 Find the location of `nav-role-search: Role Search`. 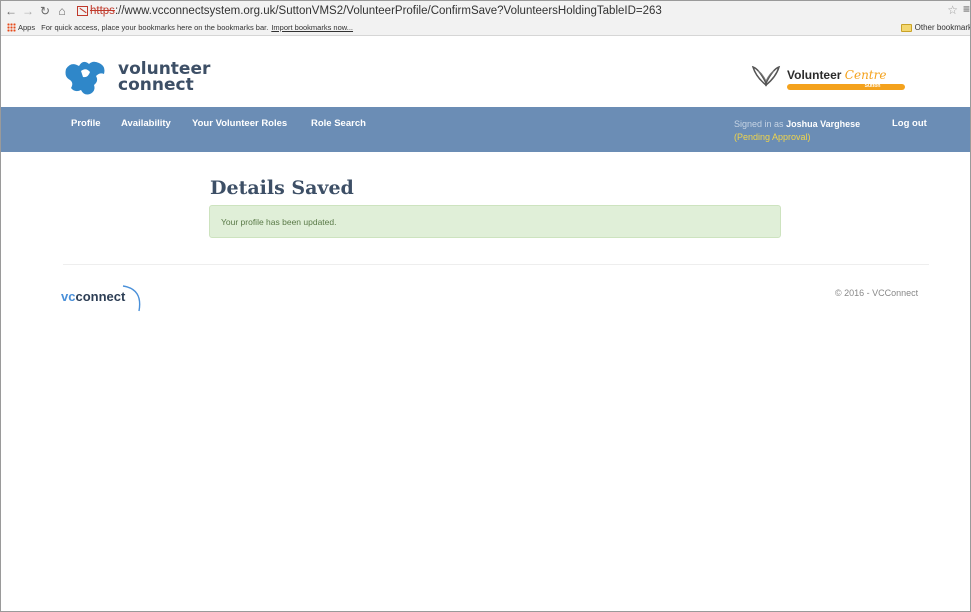

nav-role-search: Role Search is located at coordinates (338, 123).